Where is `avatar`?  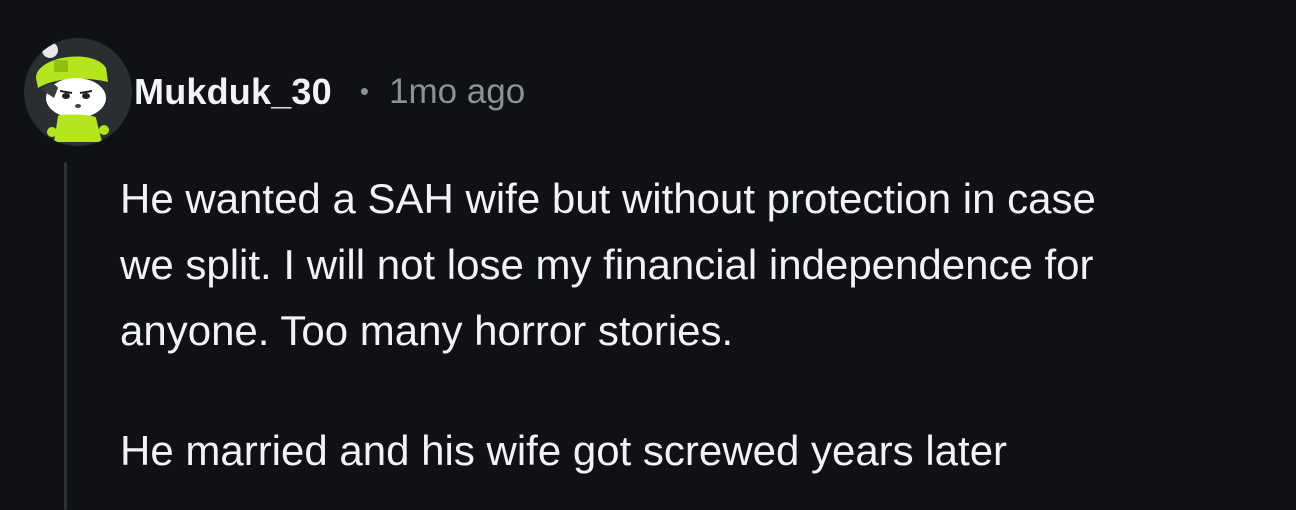 avatar is located at coordinates (78, 92).